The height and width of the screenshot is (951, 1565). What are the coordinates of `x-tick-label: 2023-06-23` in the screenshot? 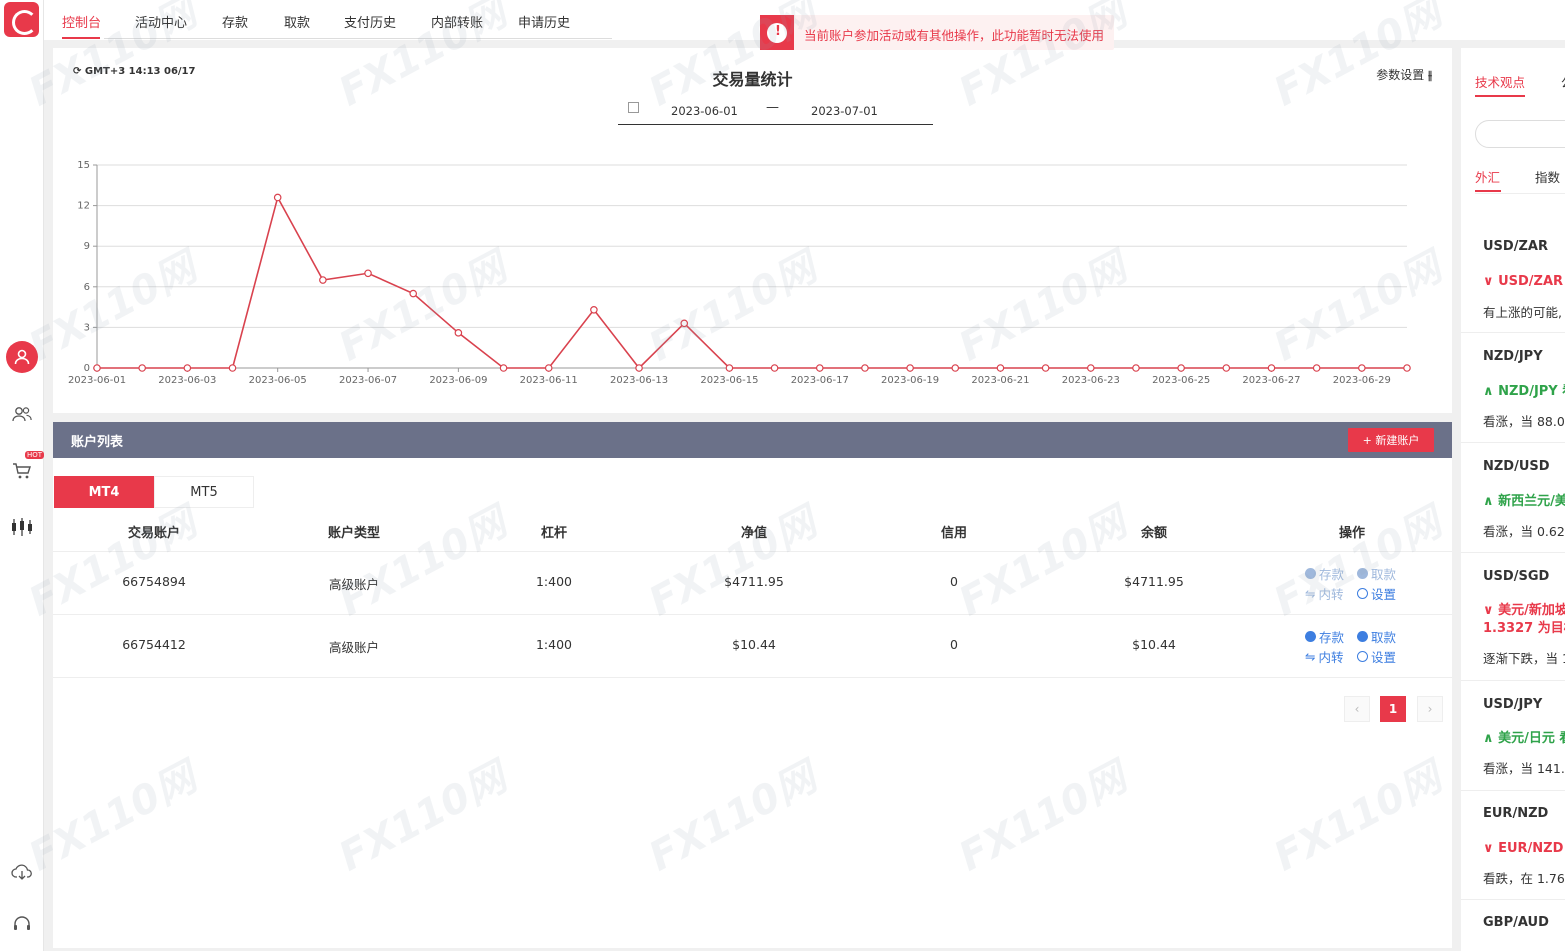 It's located at (1091, 380).